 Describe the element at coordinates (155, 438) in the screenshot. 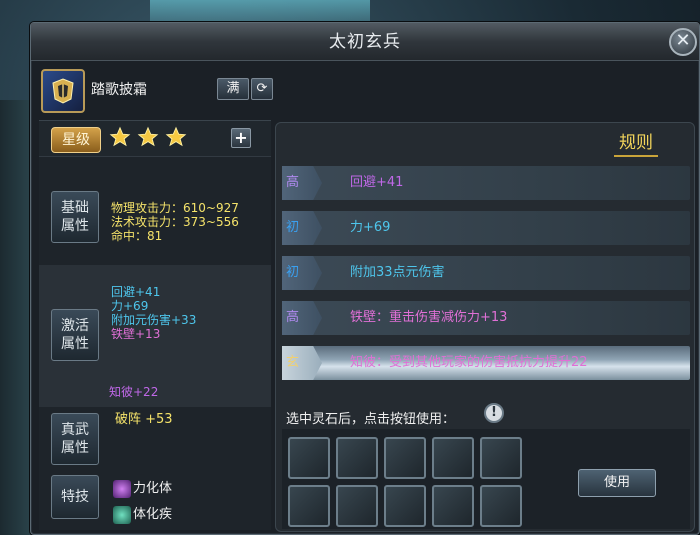

I see `true-attribute-section: 真武 属性 破阵 +53` at that location.